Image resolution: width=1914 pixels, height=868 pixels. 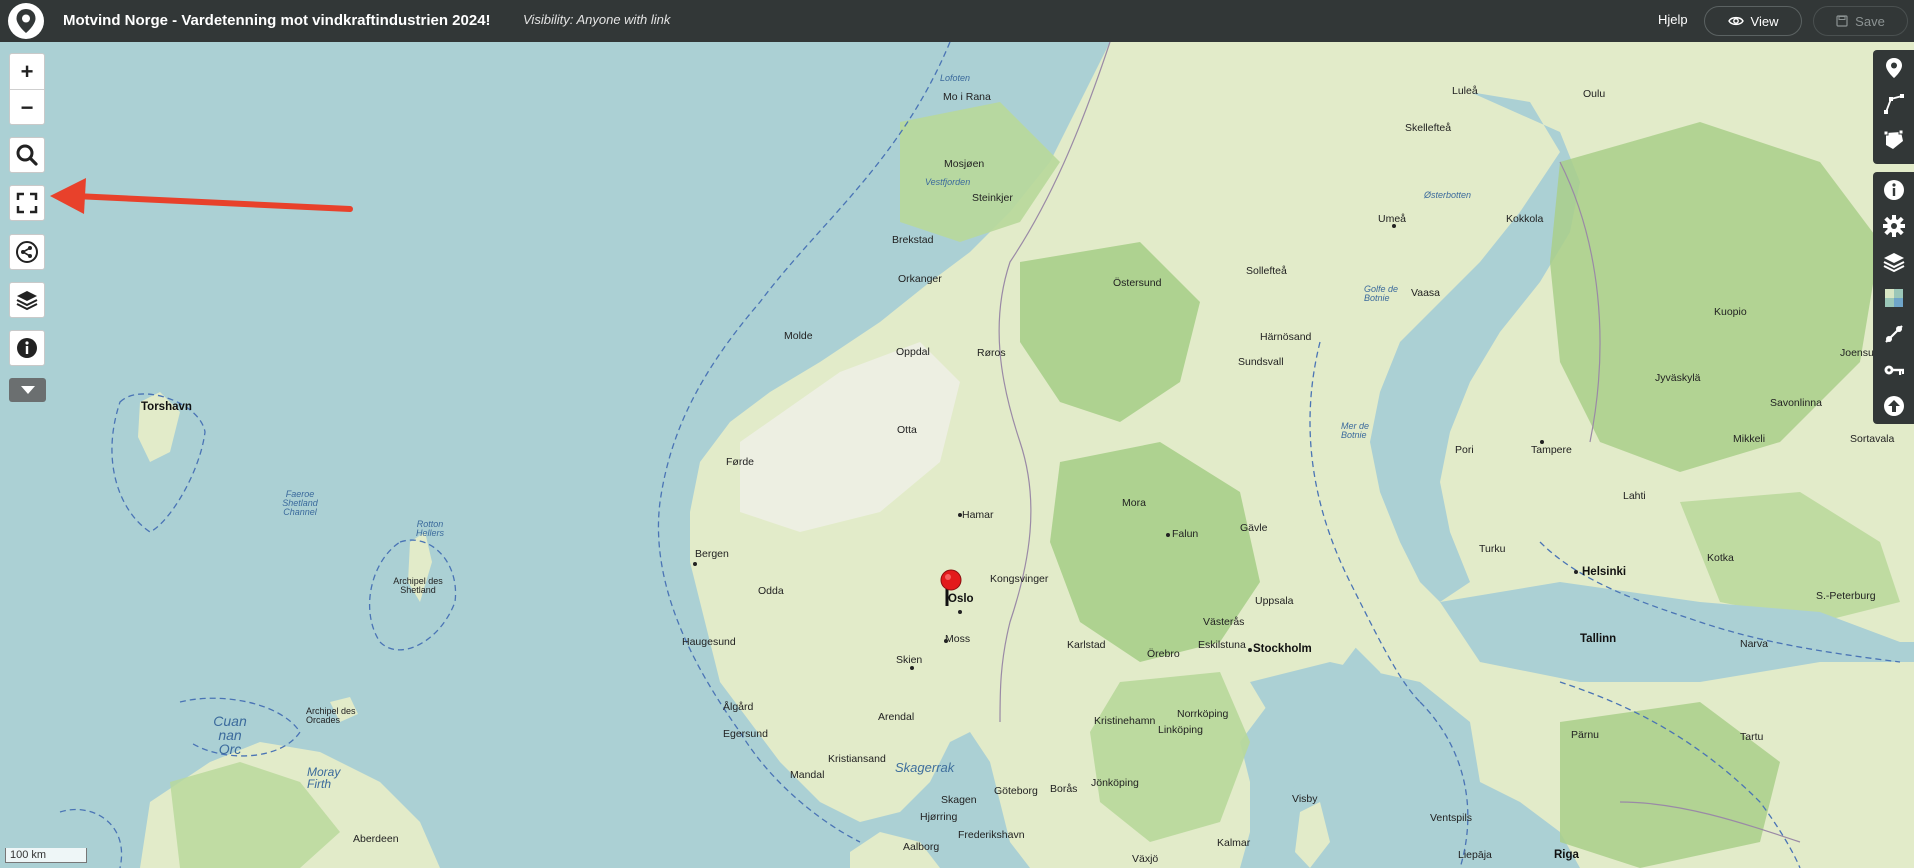 What do you see at coordinates (27, 155) in the screenshot?
I see `search-button` at bounding box center [27, 155].